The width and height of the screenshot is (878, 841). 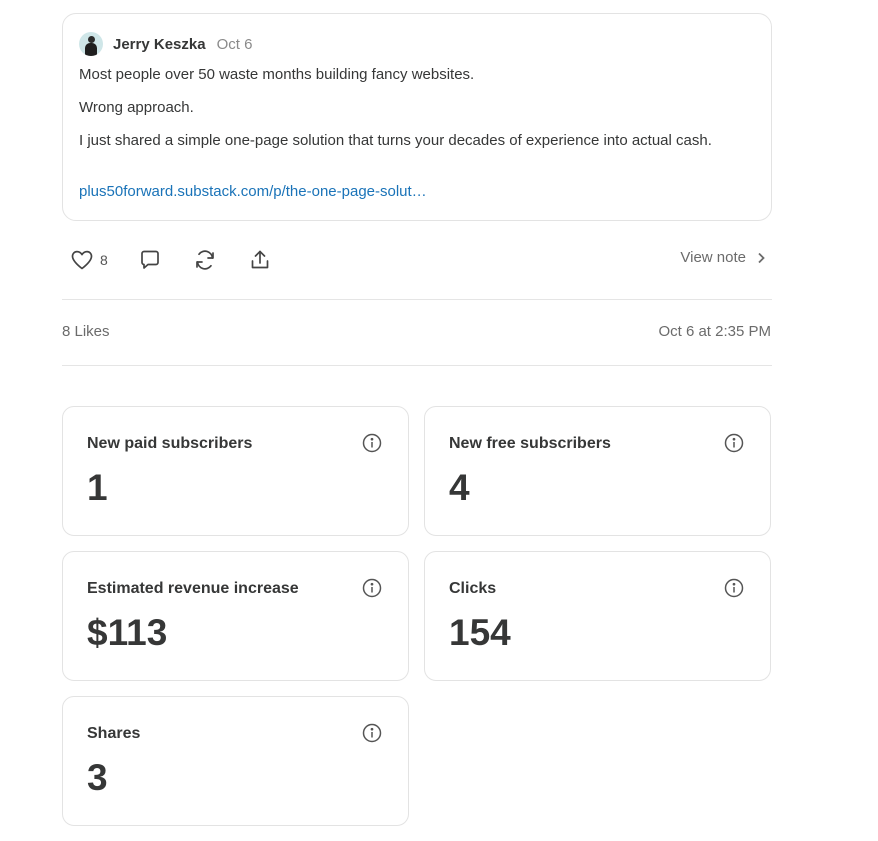 I want to click on stat-value: 1, so click(x=97, y=487).